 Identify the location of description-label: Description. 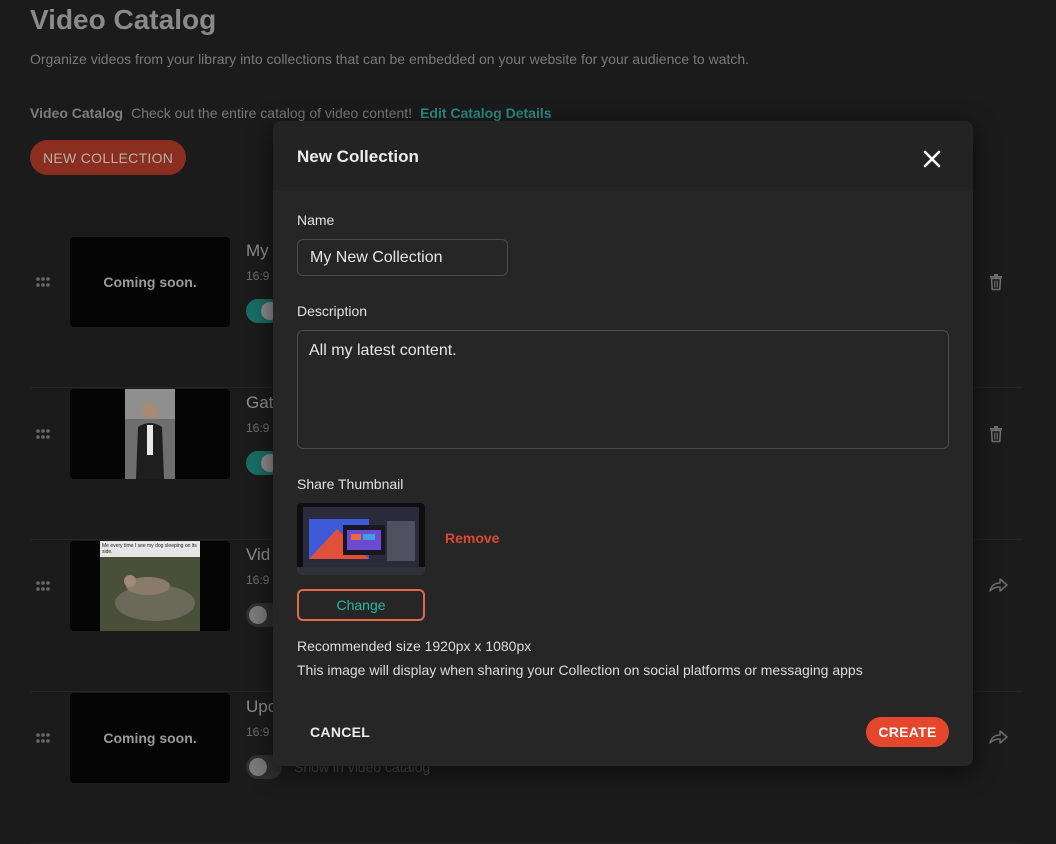
(332, 311).